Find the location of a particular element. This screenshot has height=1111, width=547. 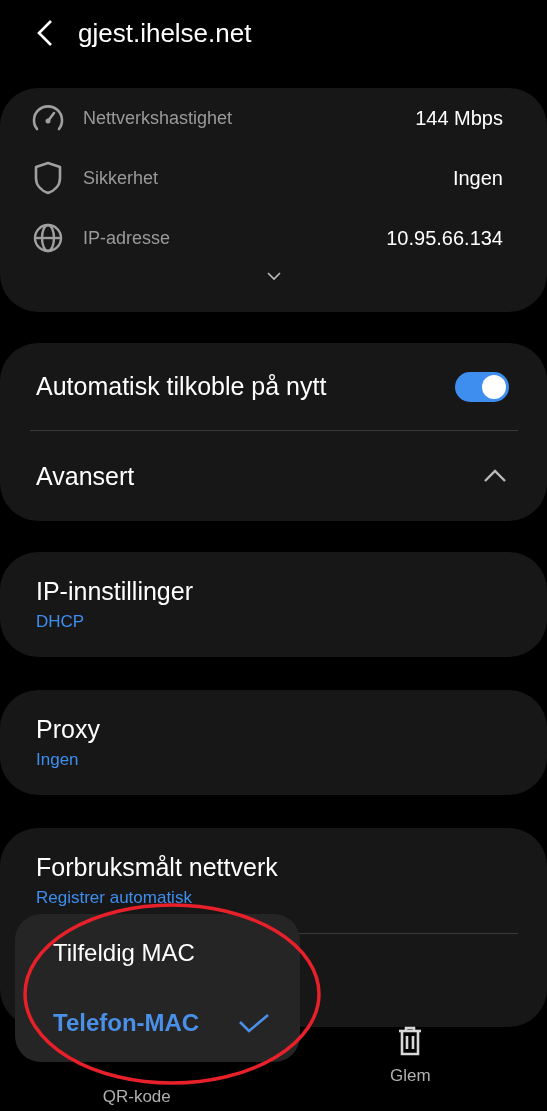

menu-item: Tilfeldig MAC is located at coordinates (157, 953).